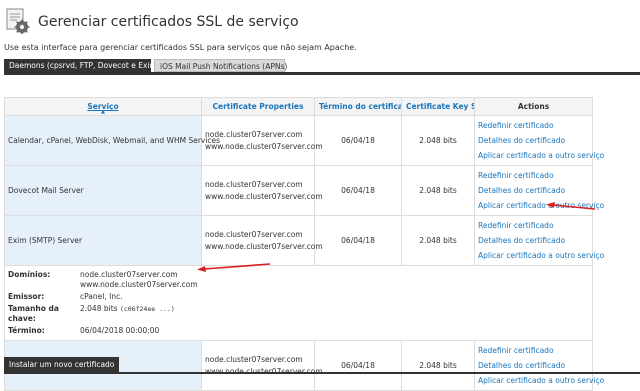  What do you see at coordinates (62, 364) in the screenshot?
I see `install-new-certificate-button: Instalar um novo certificado` at bounding box center [62, 364].